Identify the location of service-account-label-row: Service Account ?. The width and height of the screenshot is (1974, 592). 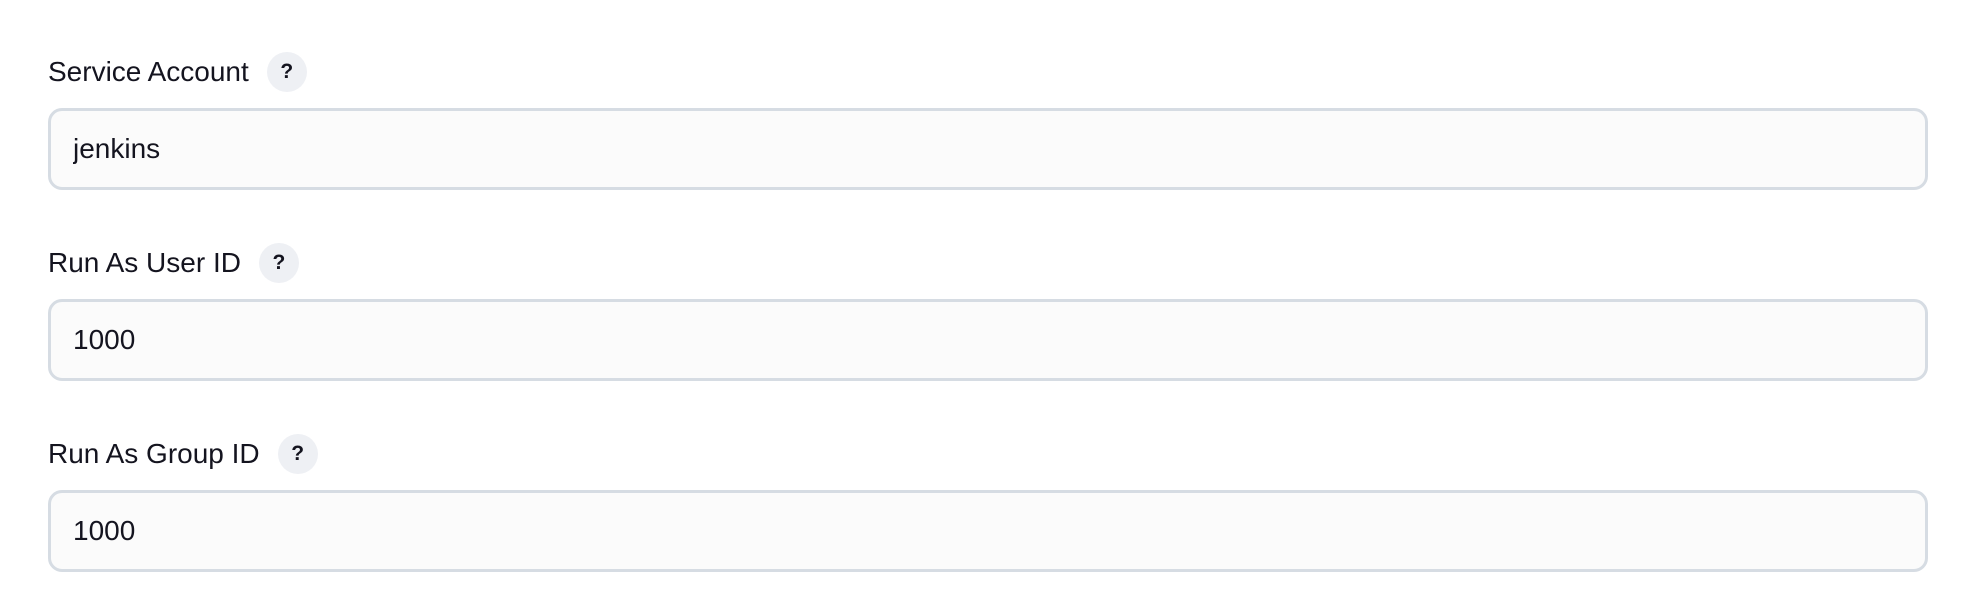
(177, 72).